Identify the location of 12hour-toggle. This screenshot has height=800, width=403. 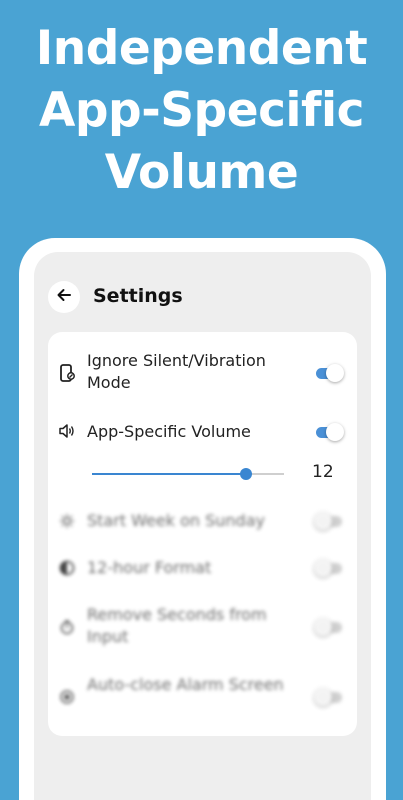
(329, 568).